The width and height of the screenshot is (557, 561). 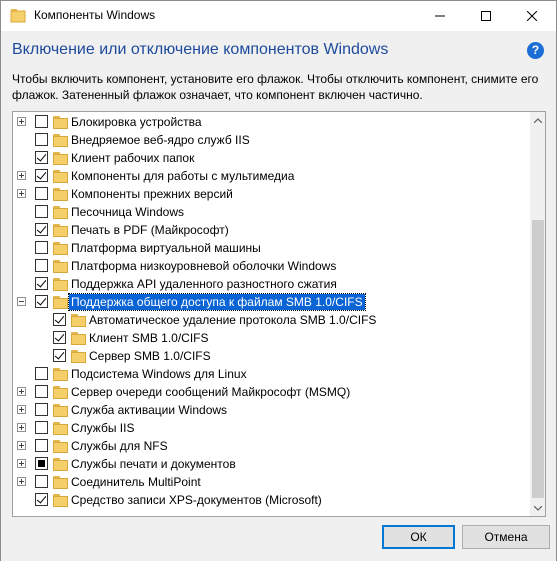 I want to click on cancel-button: Отмена, so click(x=506, y=537).